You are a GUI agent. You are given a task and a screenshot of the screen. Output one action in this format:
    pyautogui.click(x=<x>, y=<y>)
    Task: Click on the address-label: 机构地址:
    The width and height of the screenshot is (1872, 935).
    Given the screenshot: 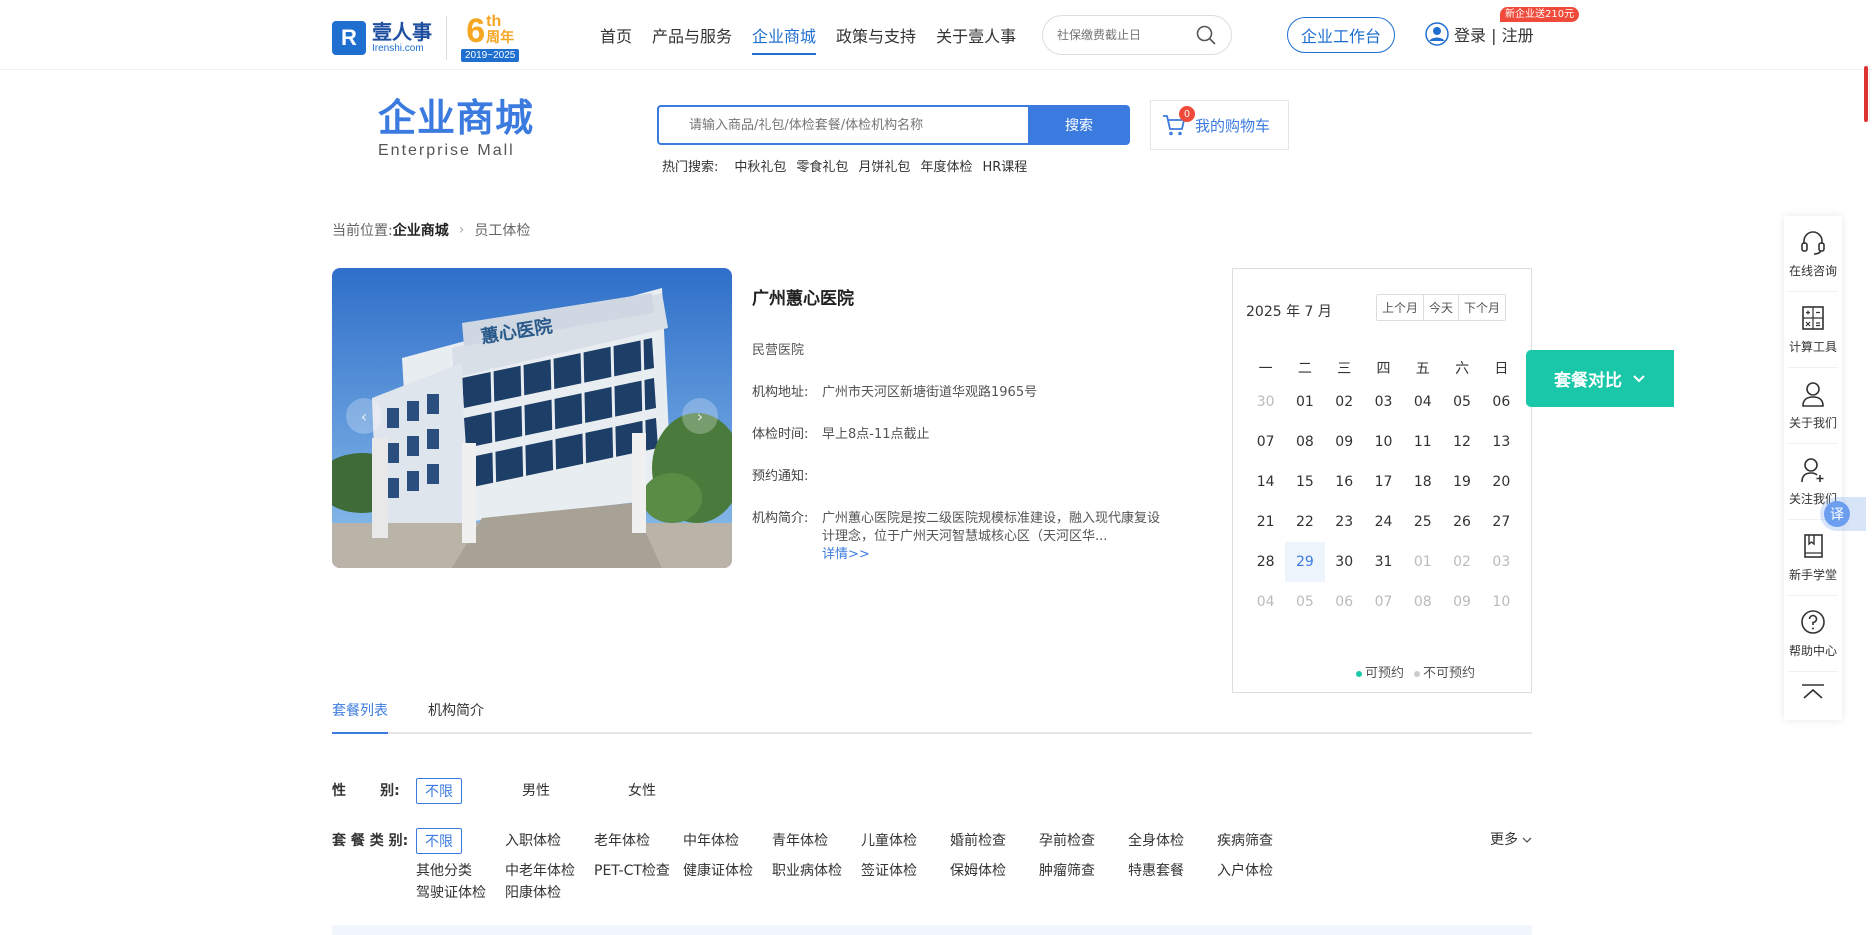 What is the action you would take?
    pyautogui.click(x=780, y=392)
    